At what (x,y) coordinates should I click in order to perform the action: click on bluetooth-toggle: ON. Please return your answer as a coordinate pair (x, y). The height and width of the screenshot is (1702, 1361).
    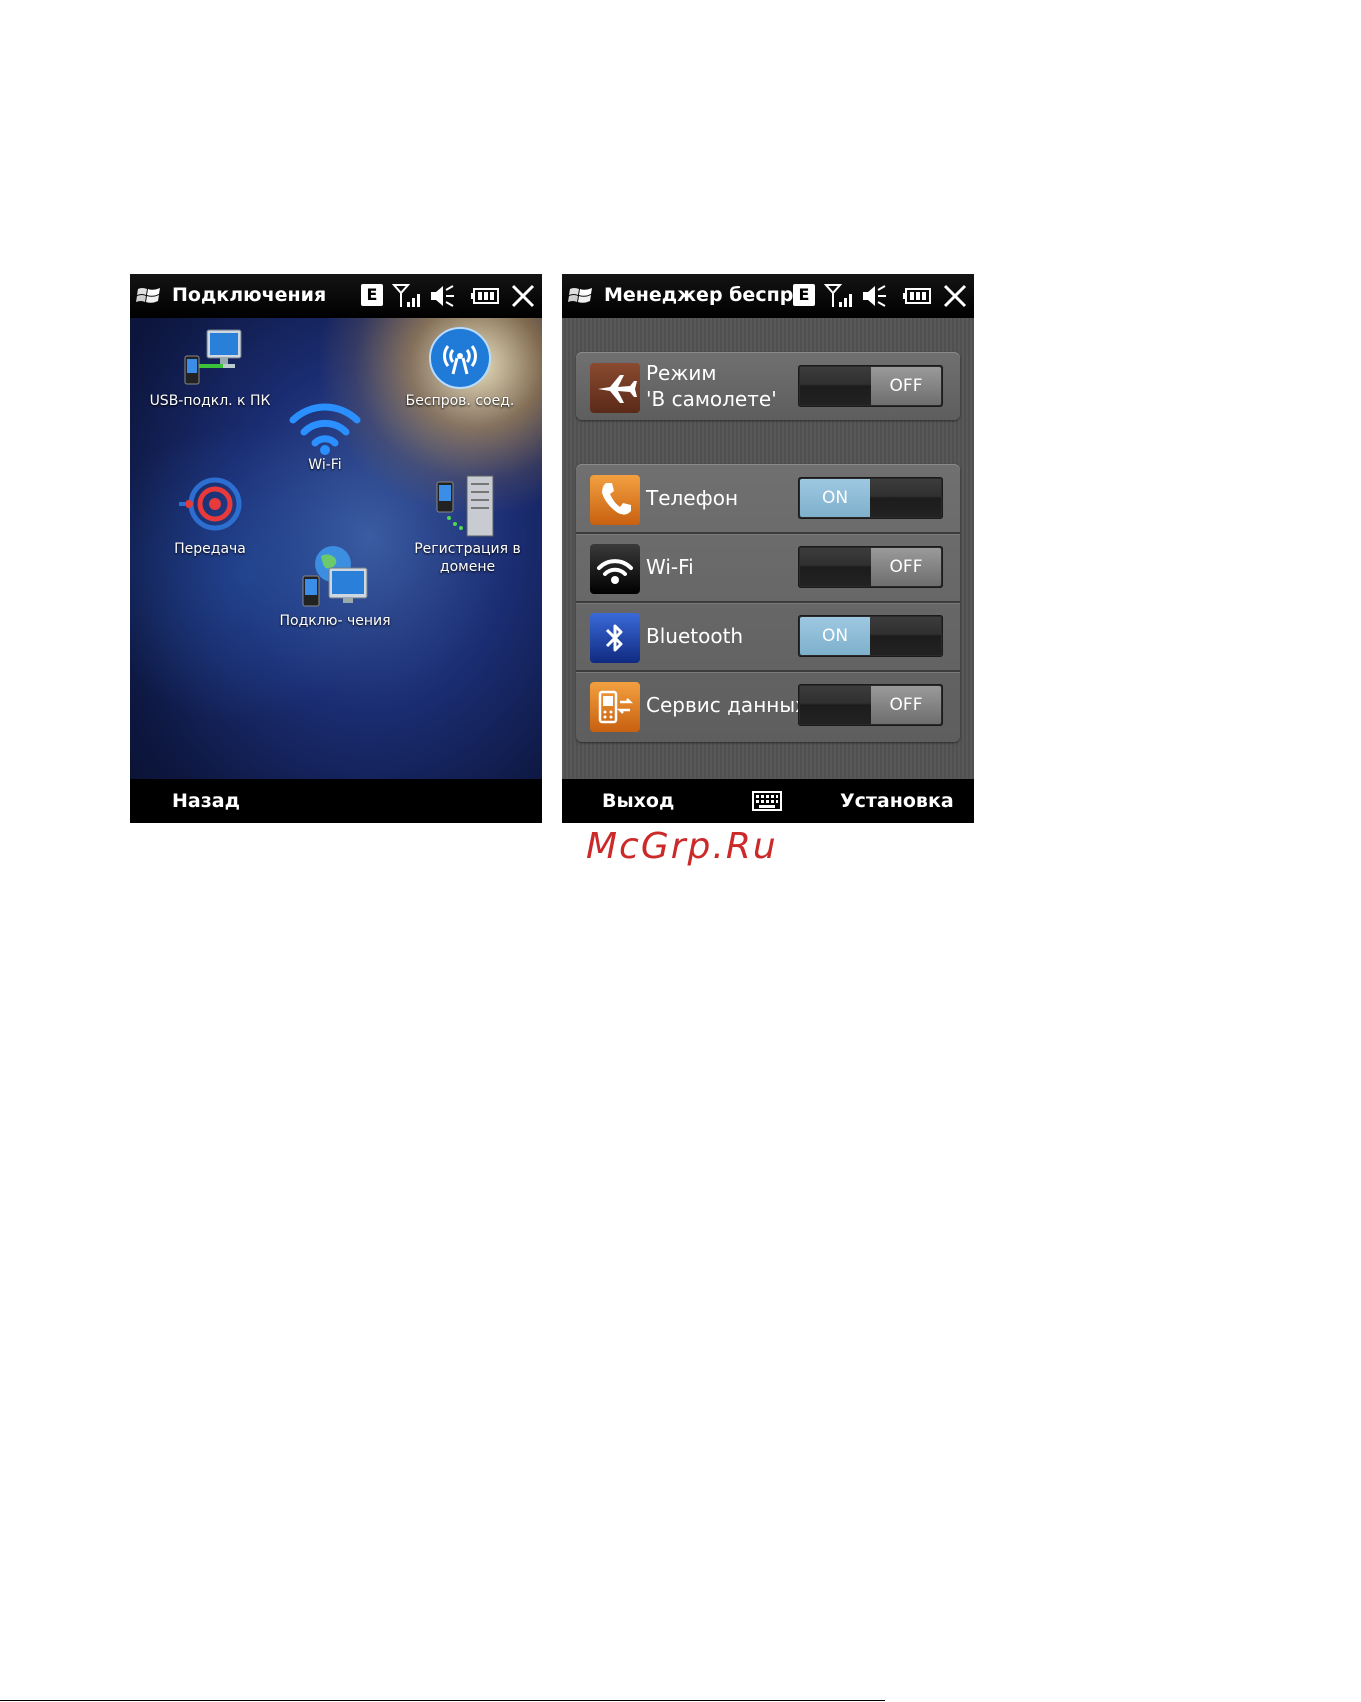
    Looking at the image, I should click on (870, 636).